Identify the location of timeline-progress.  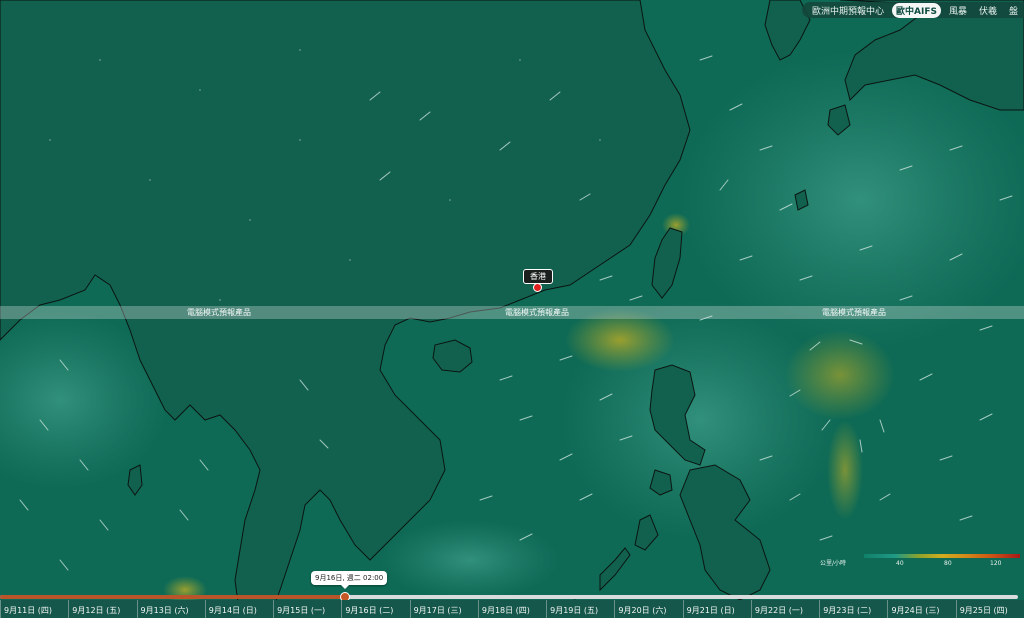
(172, 597).